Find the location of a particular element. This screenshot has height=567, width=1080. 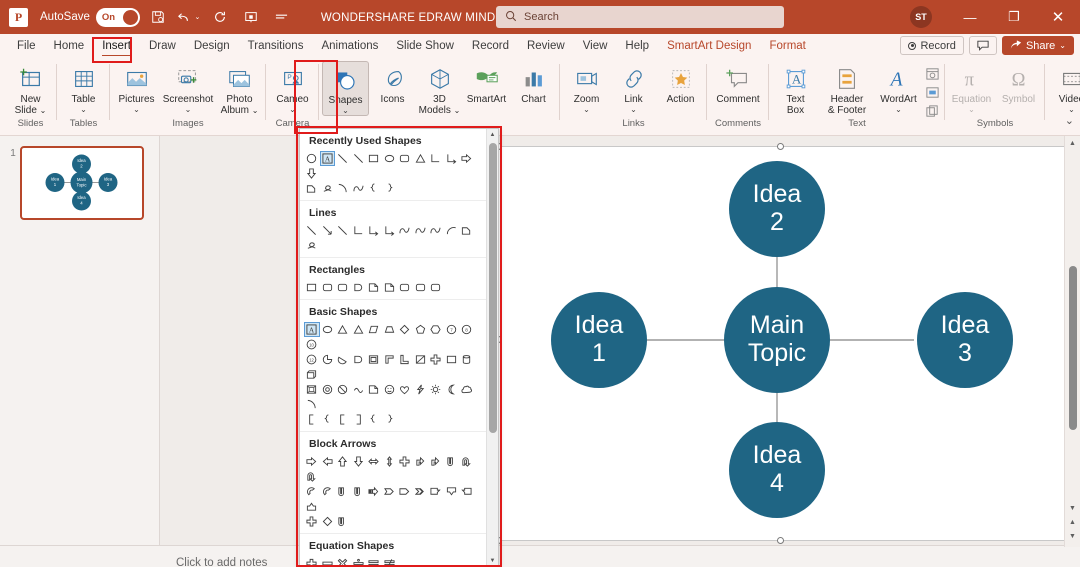

shape-item-rect is located at coordinates (312, 287).